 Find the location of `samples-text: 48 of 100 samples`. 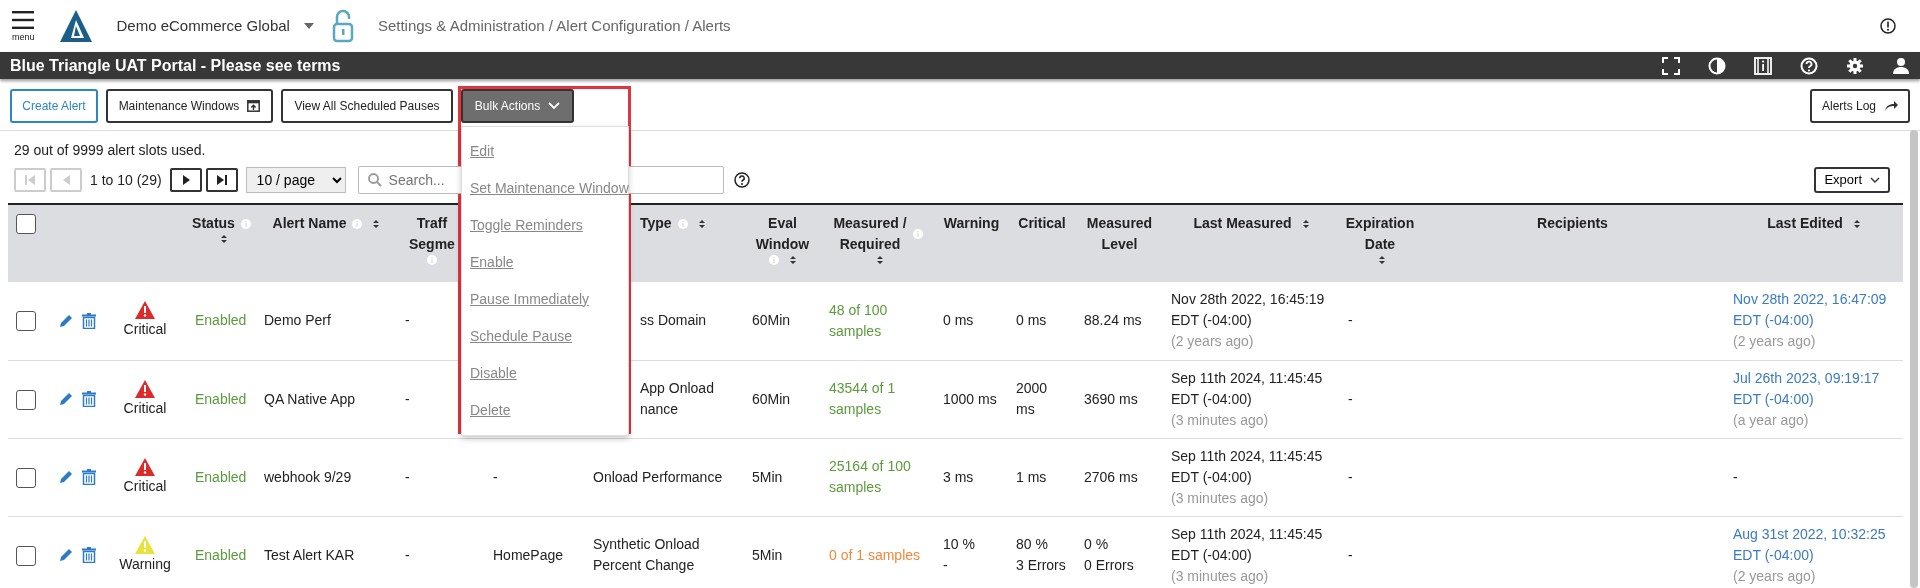

samples-text: 48 of 100 samples is located at coordinates (858, 320).